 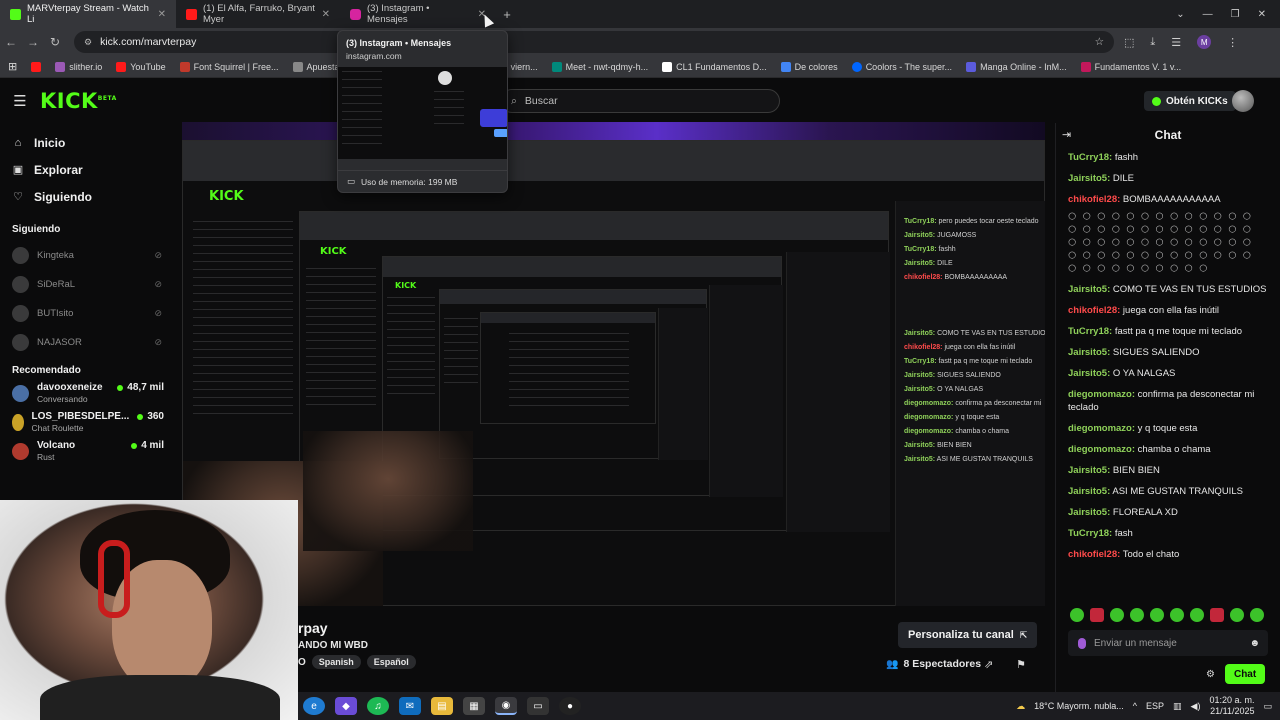 I want to click on tab-title: MARVterpay Stream - Watch Li, so click(x=88, y=14).